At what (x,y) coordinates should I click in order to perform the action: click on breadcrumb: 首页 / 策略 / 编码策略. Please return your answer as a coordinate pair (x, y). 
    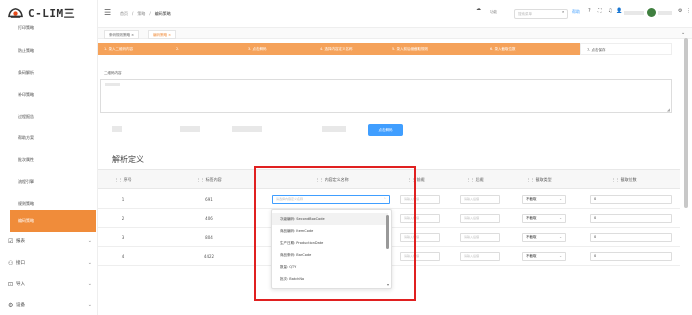
    Looking at the image, I should click on (145, 14).